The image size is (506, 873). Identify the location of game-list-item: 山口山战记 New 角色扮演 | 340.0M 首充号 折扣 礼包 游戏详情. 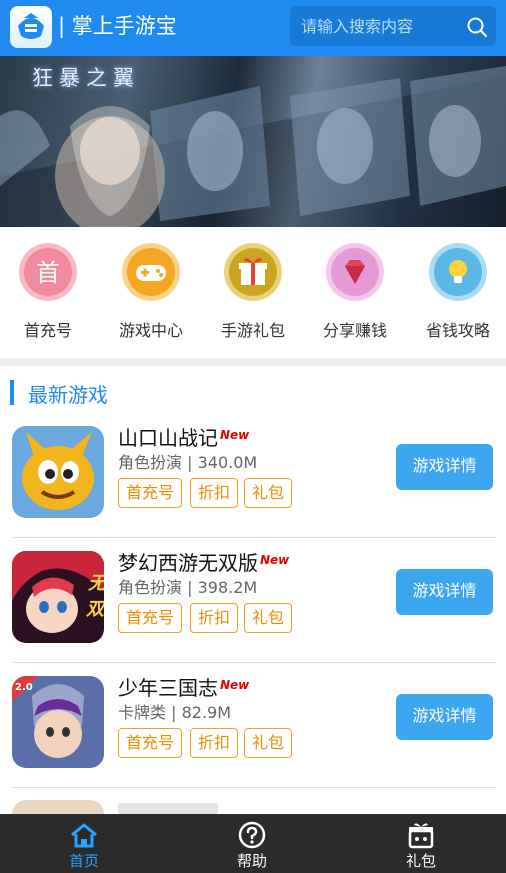
(253, 479).